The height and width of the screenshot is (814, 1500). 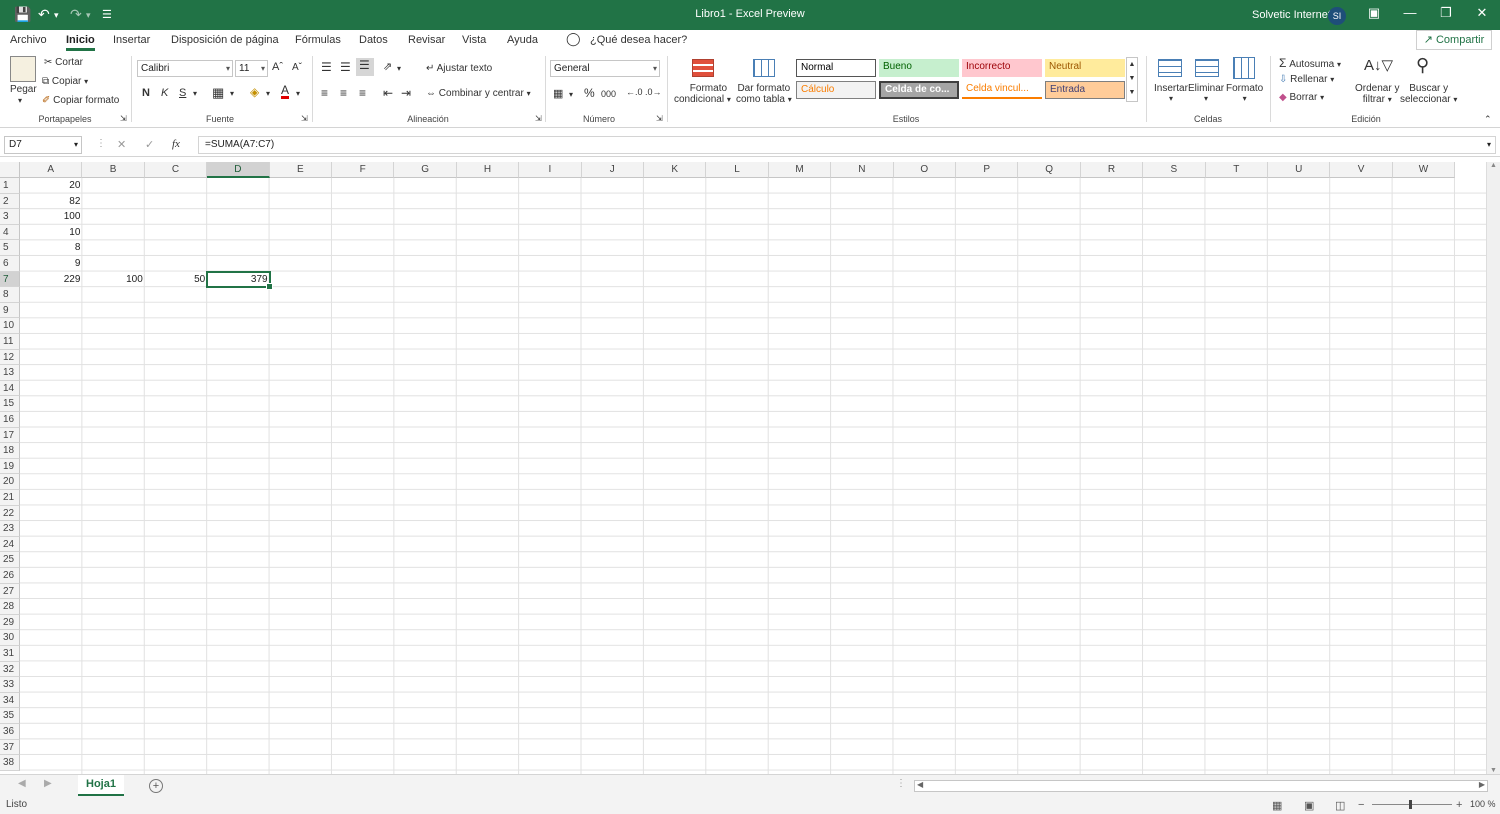 I want to click on user-name: Solvetic Internet, so click(x=1291, y=15).